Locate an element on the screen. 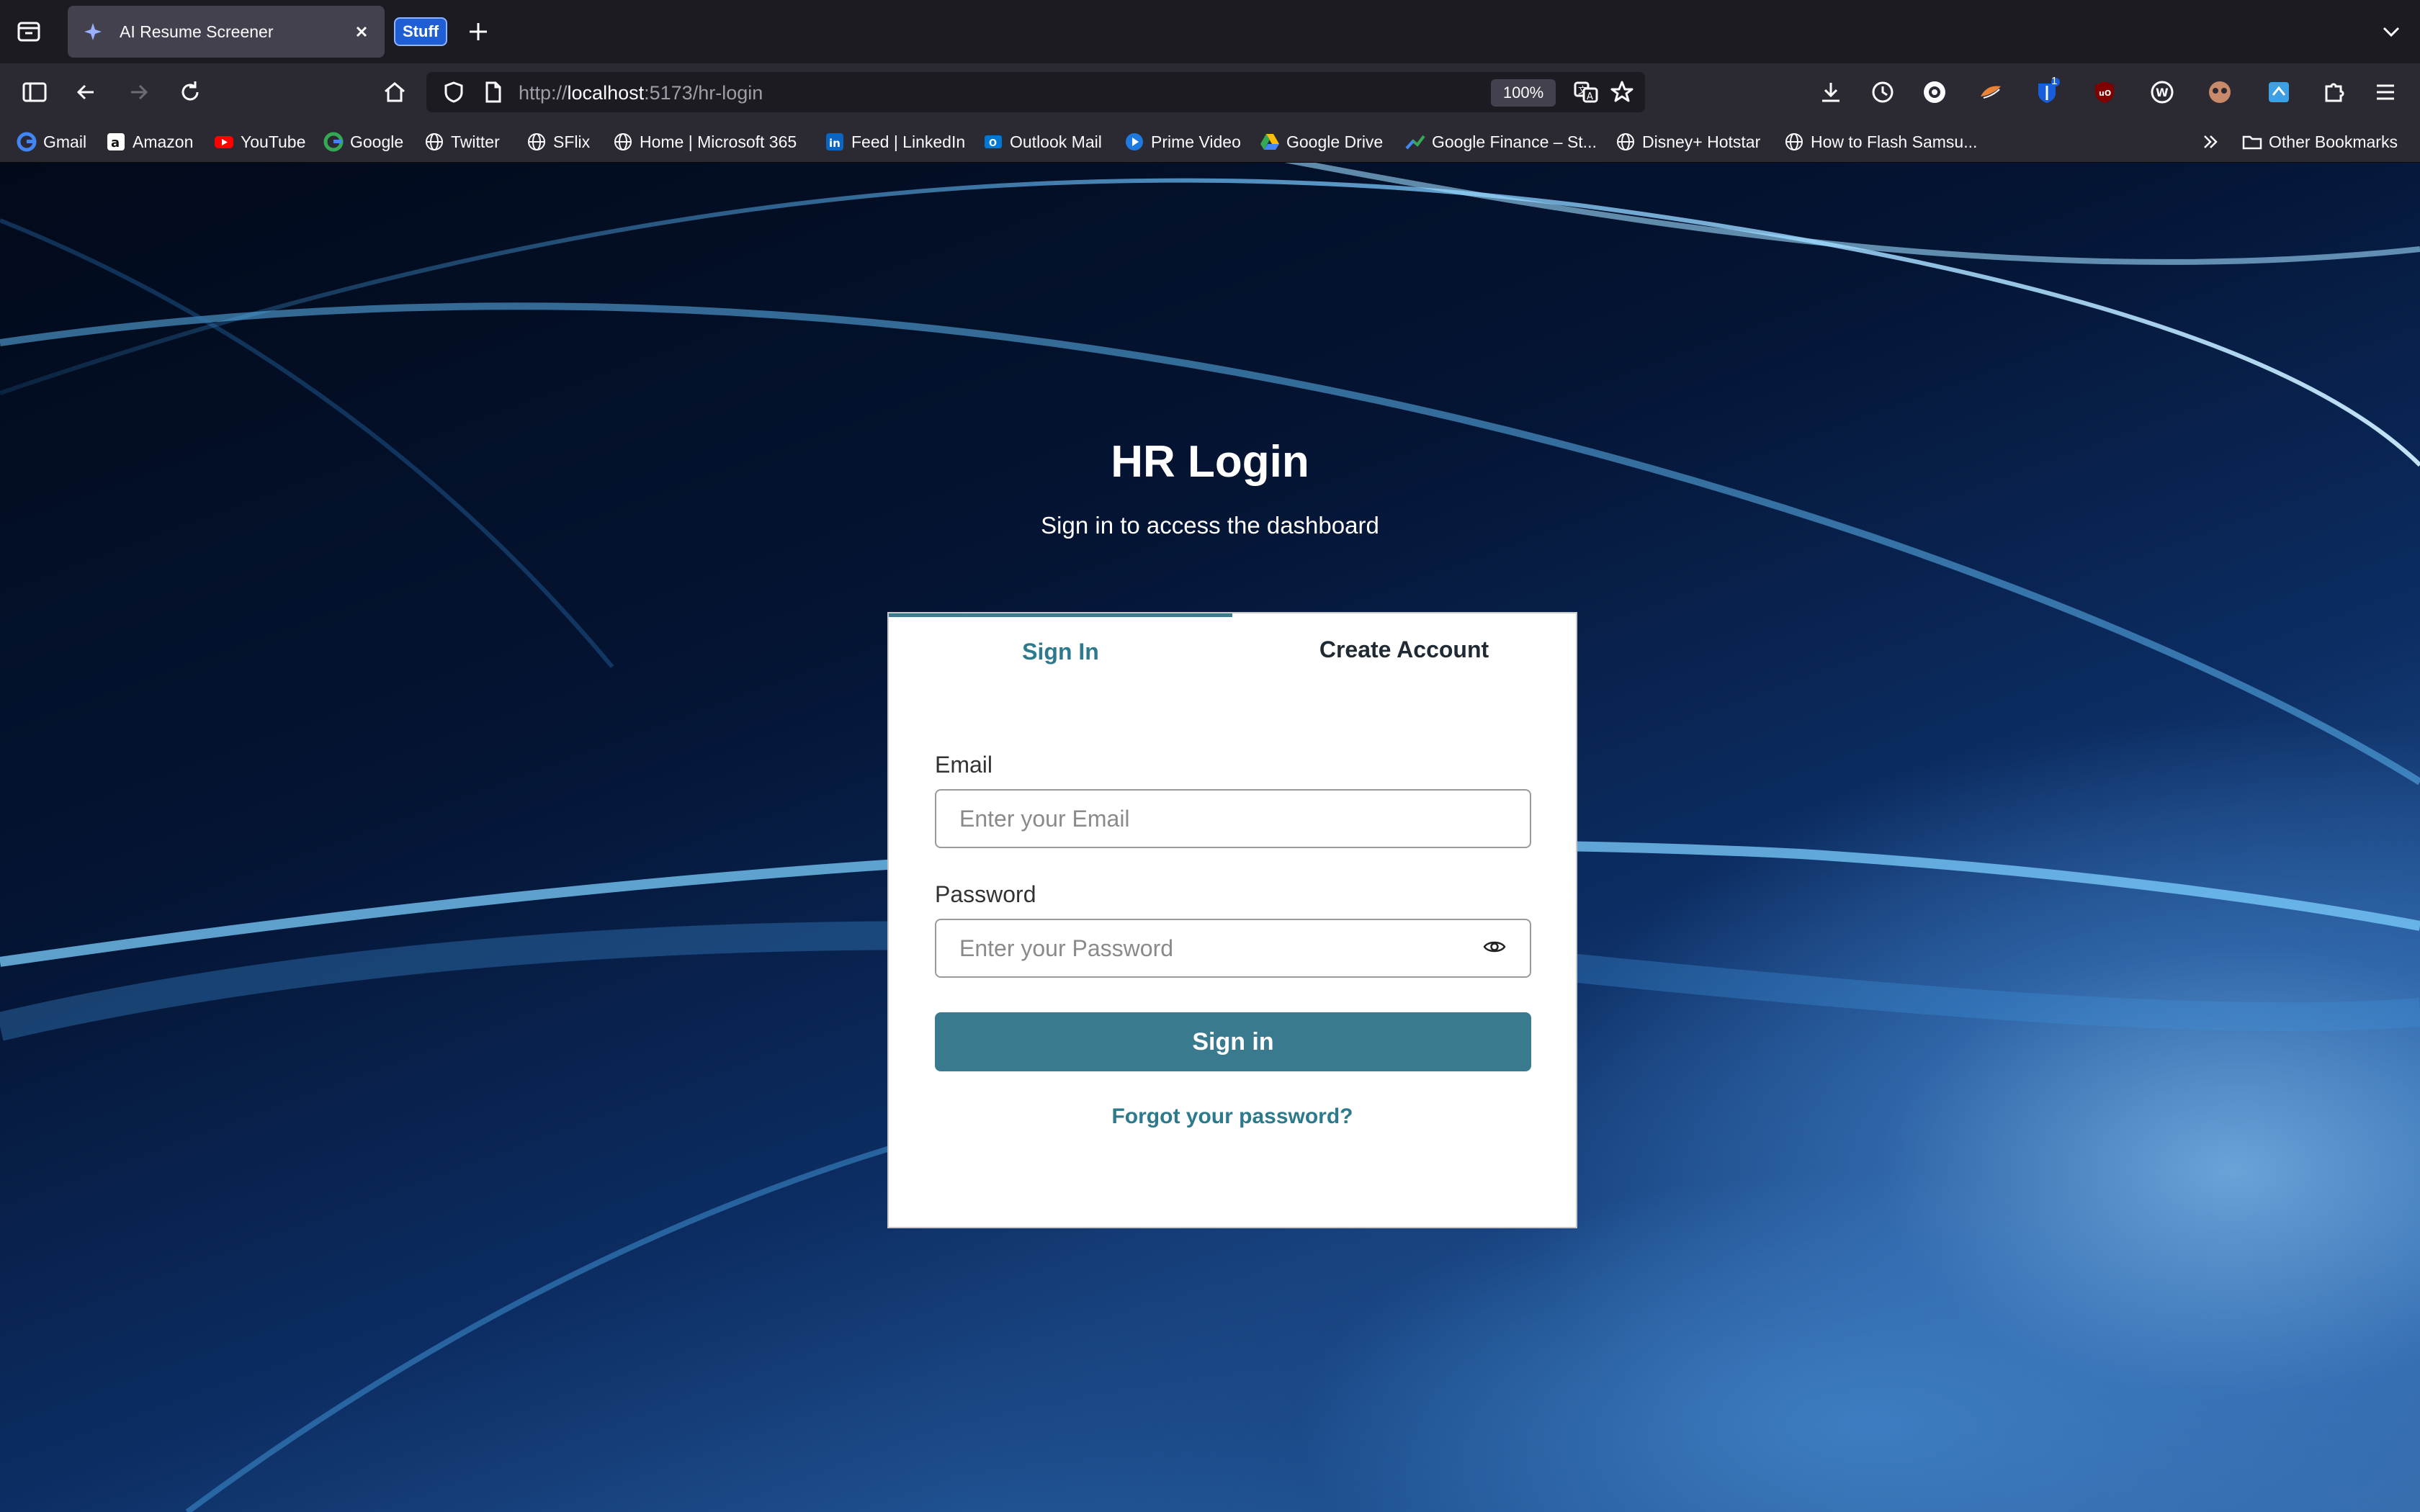  auth-tabs: Sign In Create Account is located at coordinates (1232, 649).